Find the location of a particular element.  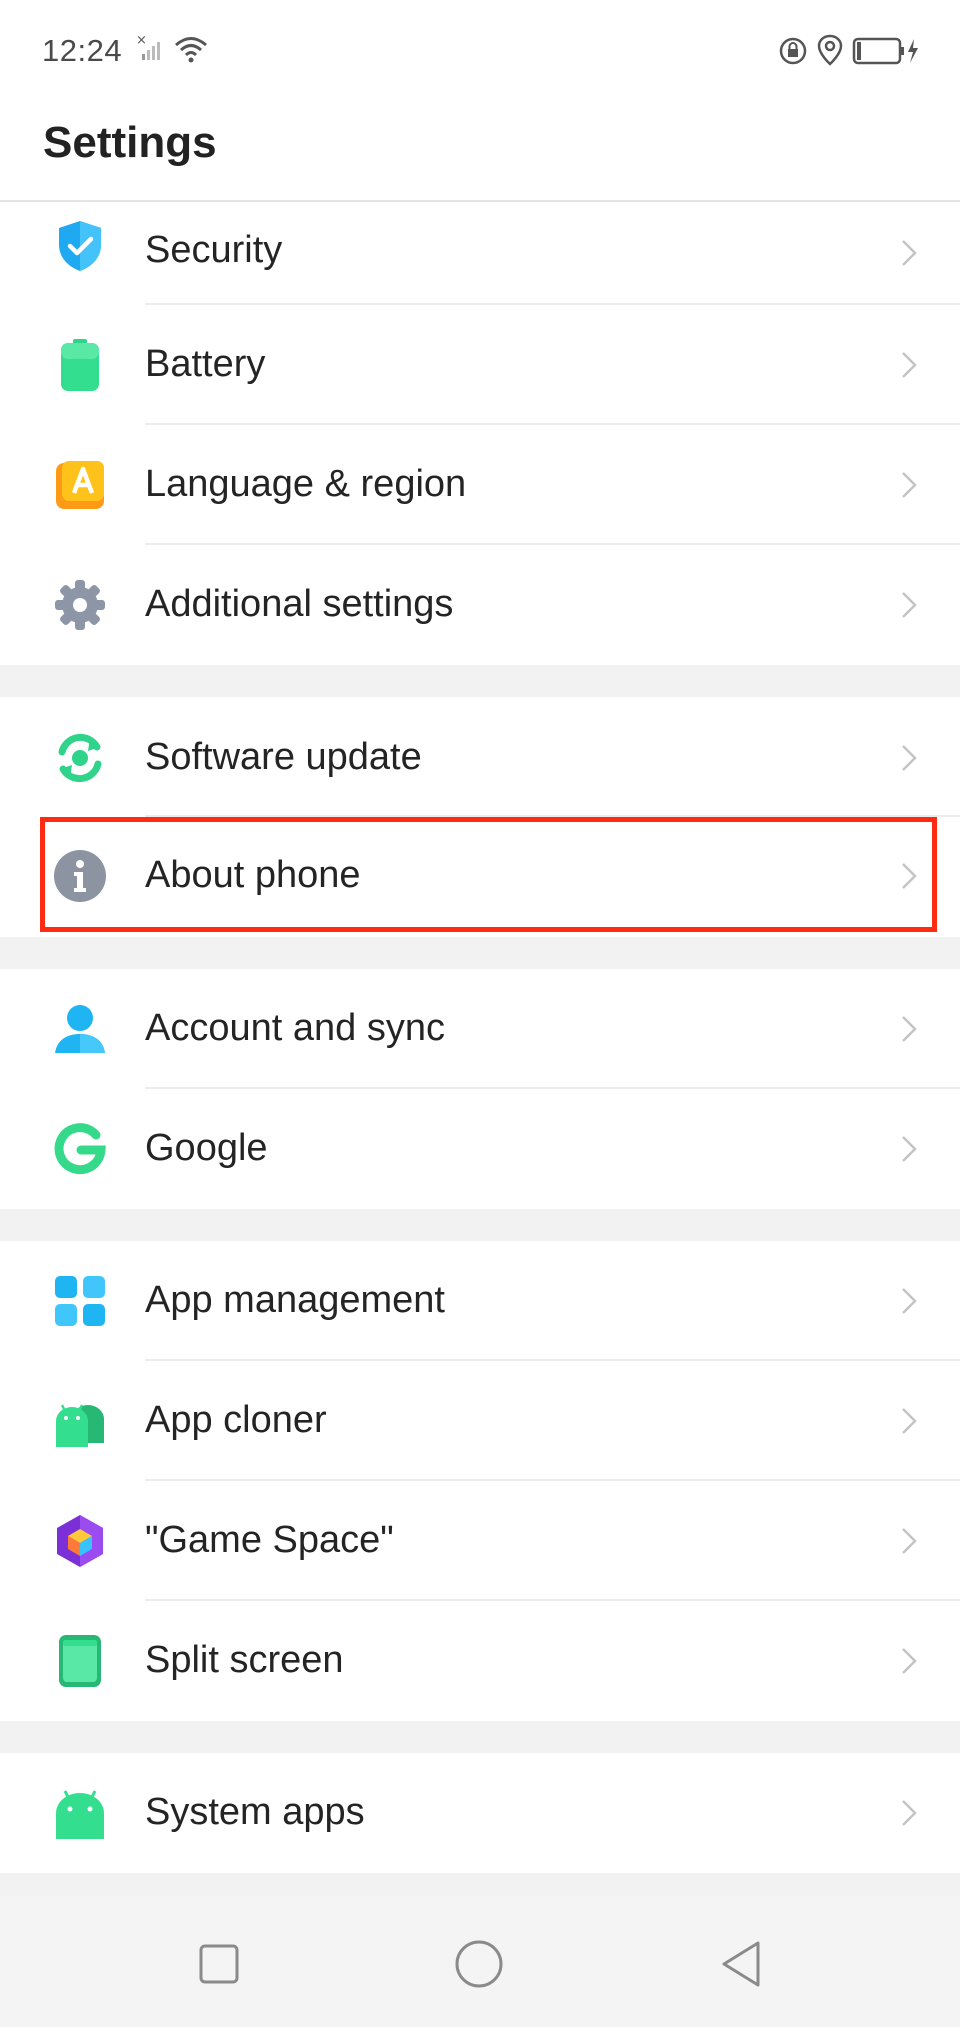

software-update-icon is located at coordinates (80, 758).